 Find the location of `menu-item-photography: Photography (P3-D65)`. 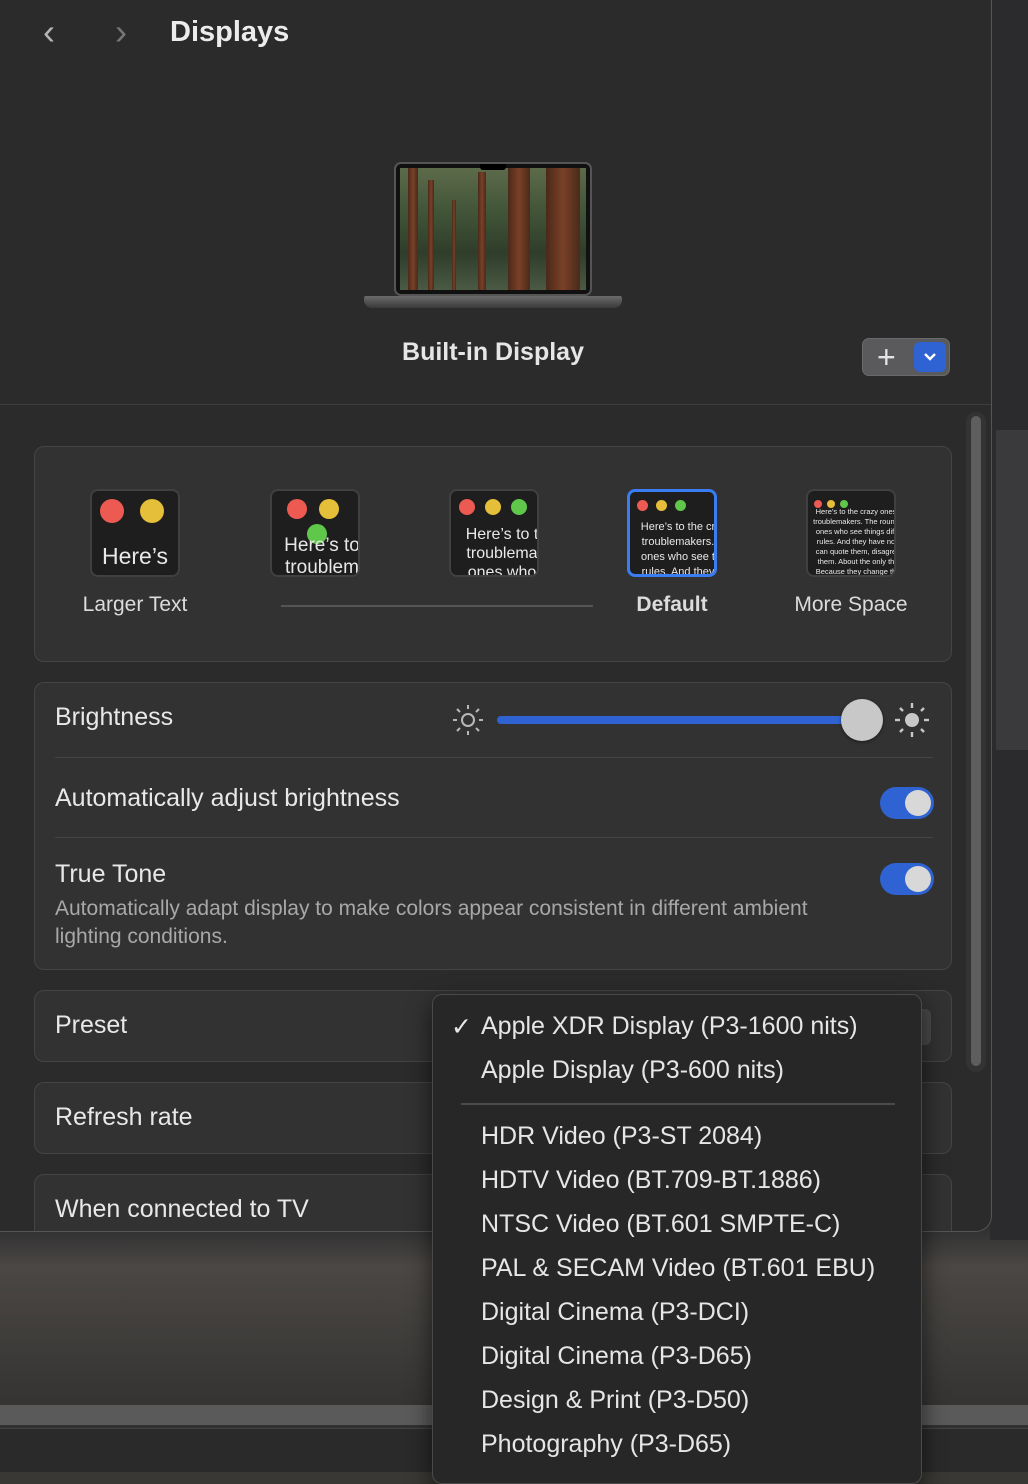

menu-item-photography: Photography (P3-D65) is located at coordinates (606, 1444).